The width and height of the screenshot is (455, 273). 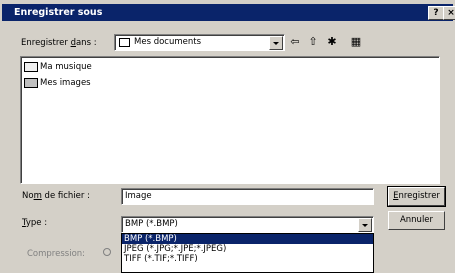 What do you see at coordinates (58, 12) in the screenshot?
I see `dialog-title: Enregistrer sous` at bounding box center [58, 12].